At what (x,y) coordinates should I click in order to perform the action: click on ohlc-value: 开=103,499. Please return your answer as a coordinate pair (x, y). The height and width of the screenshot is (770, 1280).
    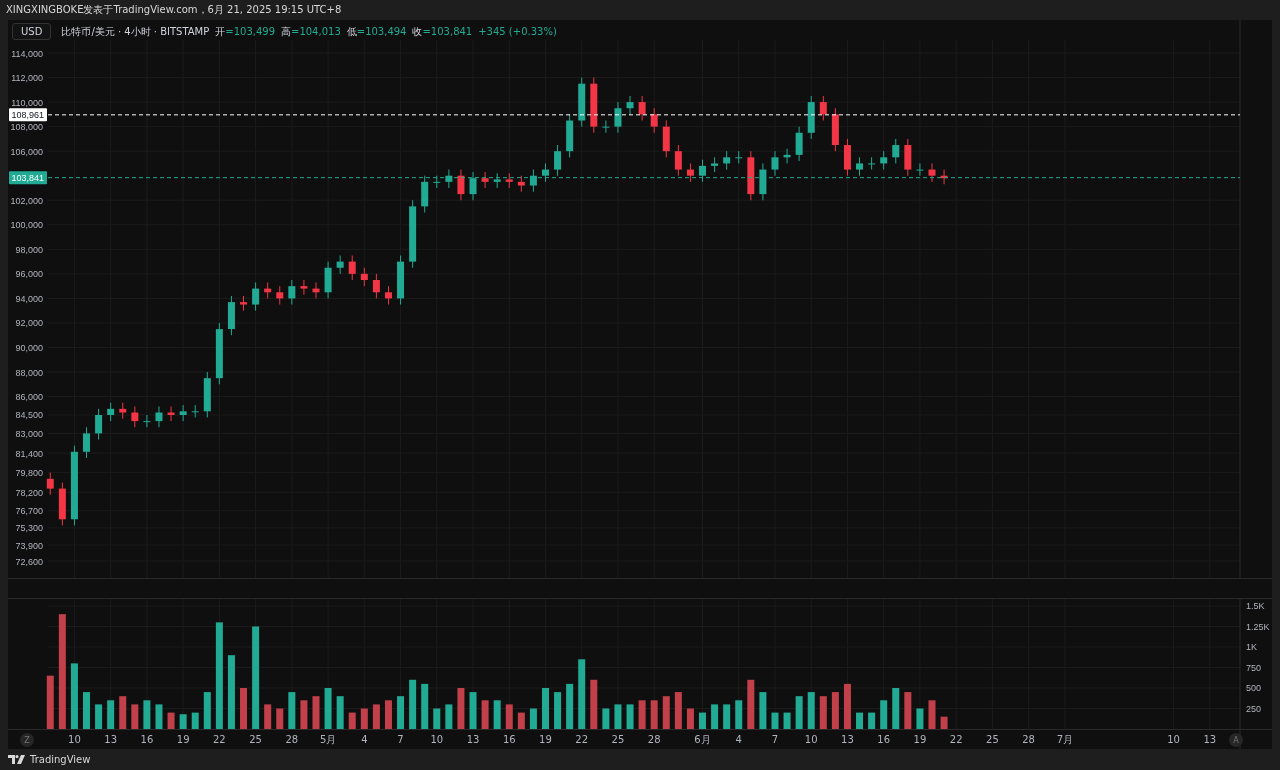
    Looking at the image, I should click on (245, 31).